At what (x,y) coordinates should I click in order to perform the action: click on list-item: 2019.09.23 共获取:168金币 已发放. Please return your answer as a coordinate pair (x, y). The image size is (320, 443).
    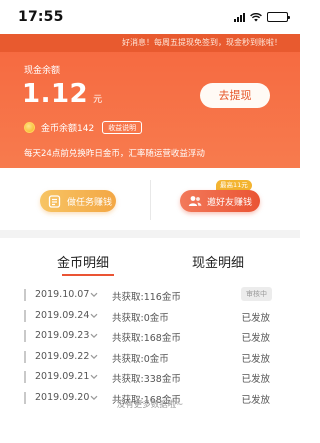
    Looking at the image, I should click on (150, 337).